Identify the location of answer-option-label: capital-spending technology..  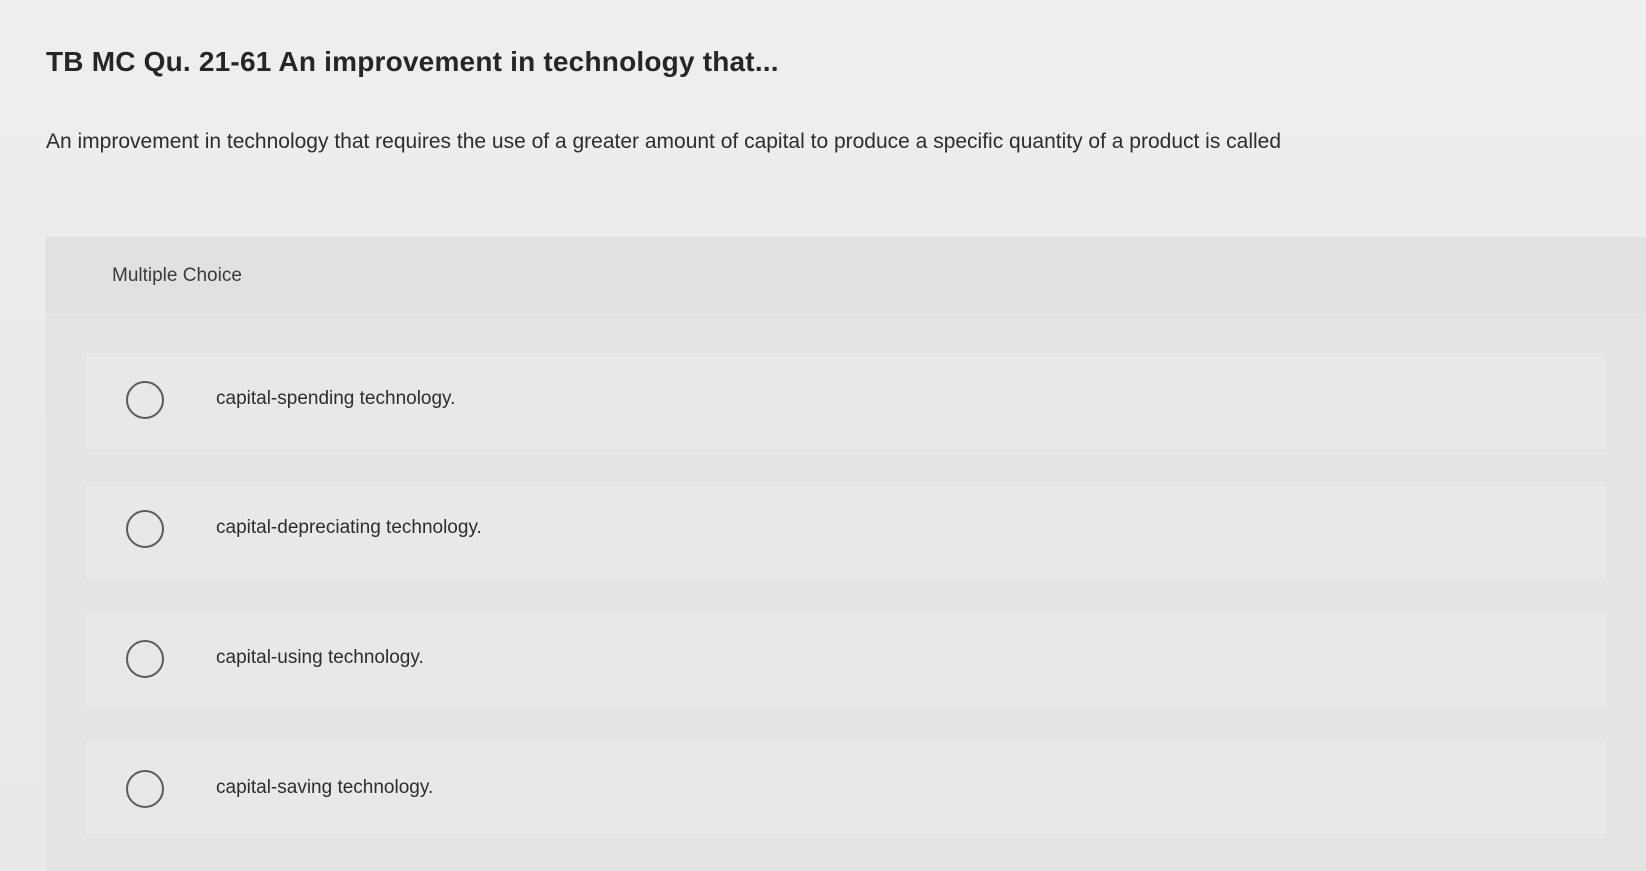
(336, 398).